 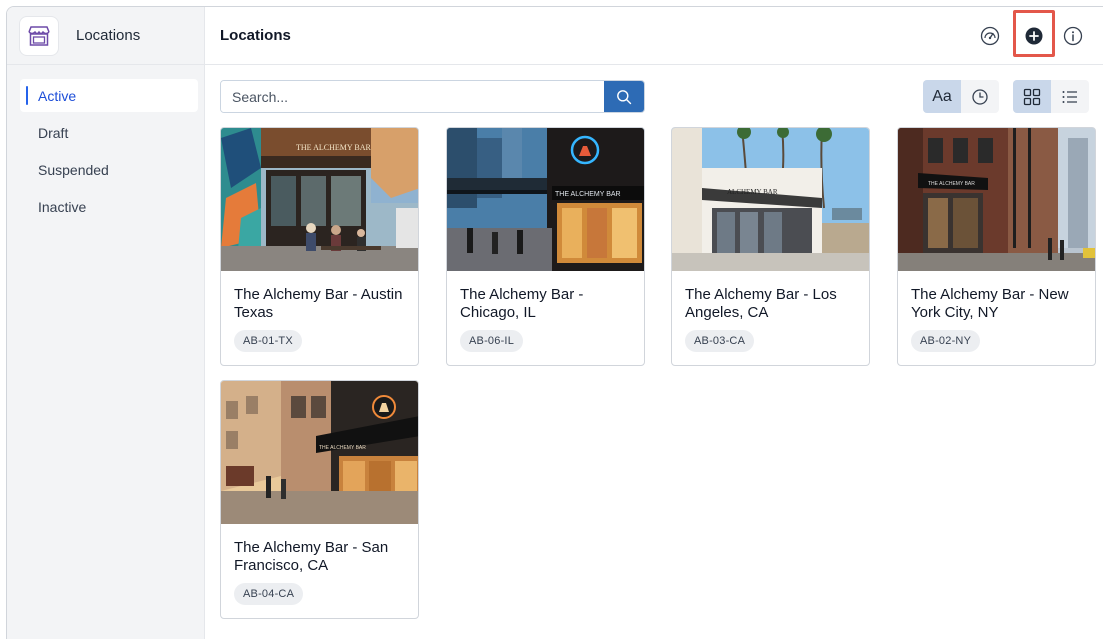 I want to click on topbar: Locations, so click(x=654, y=36).